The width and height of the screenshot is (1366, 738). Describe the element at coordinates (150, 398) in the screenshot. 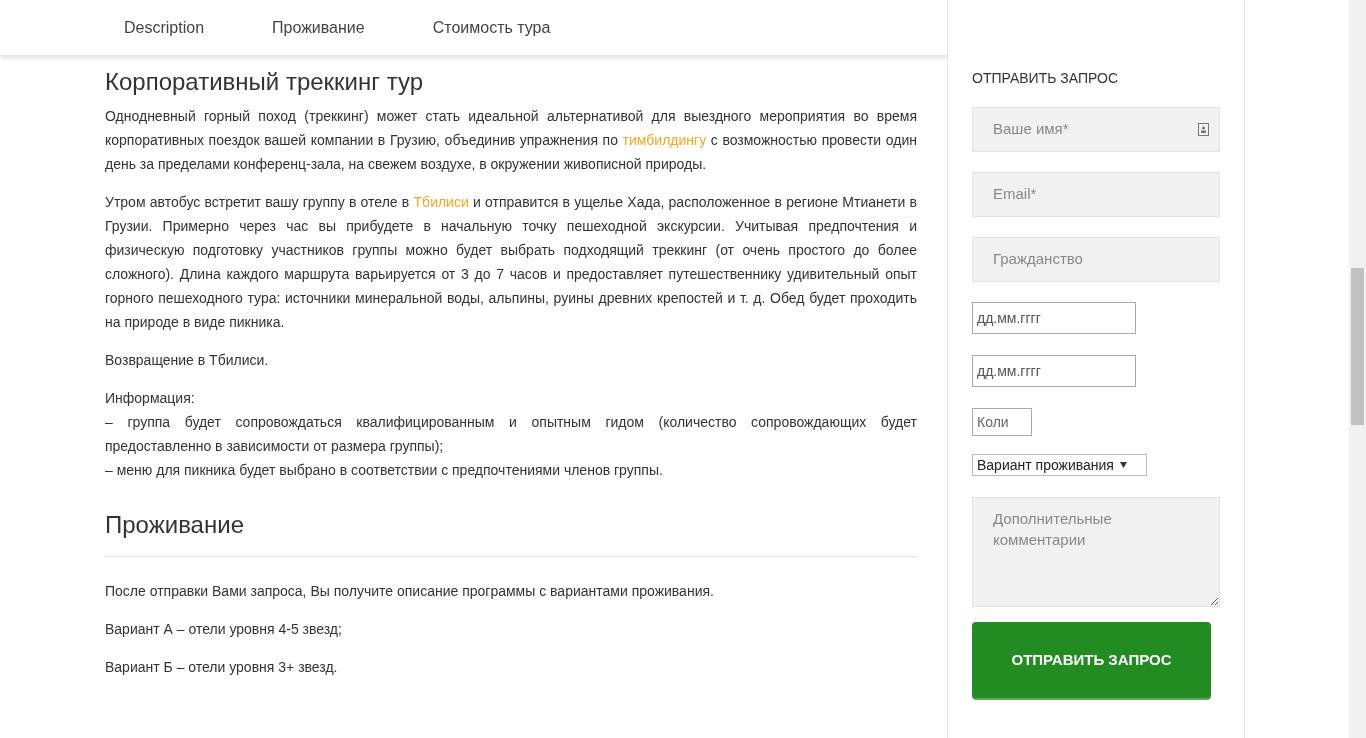

I see `text-line: Информация:` at that location.